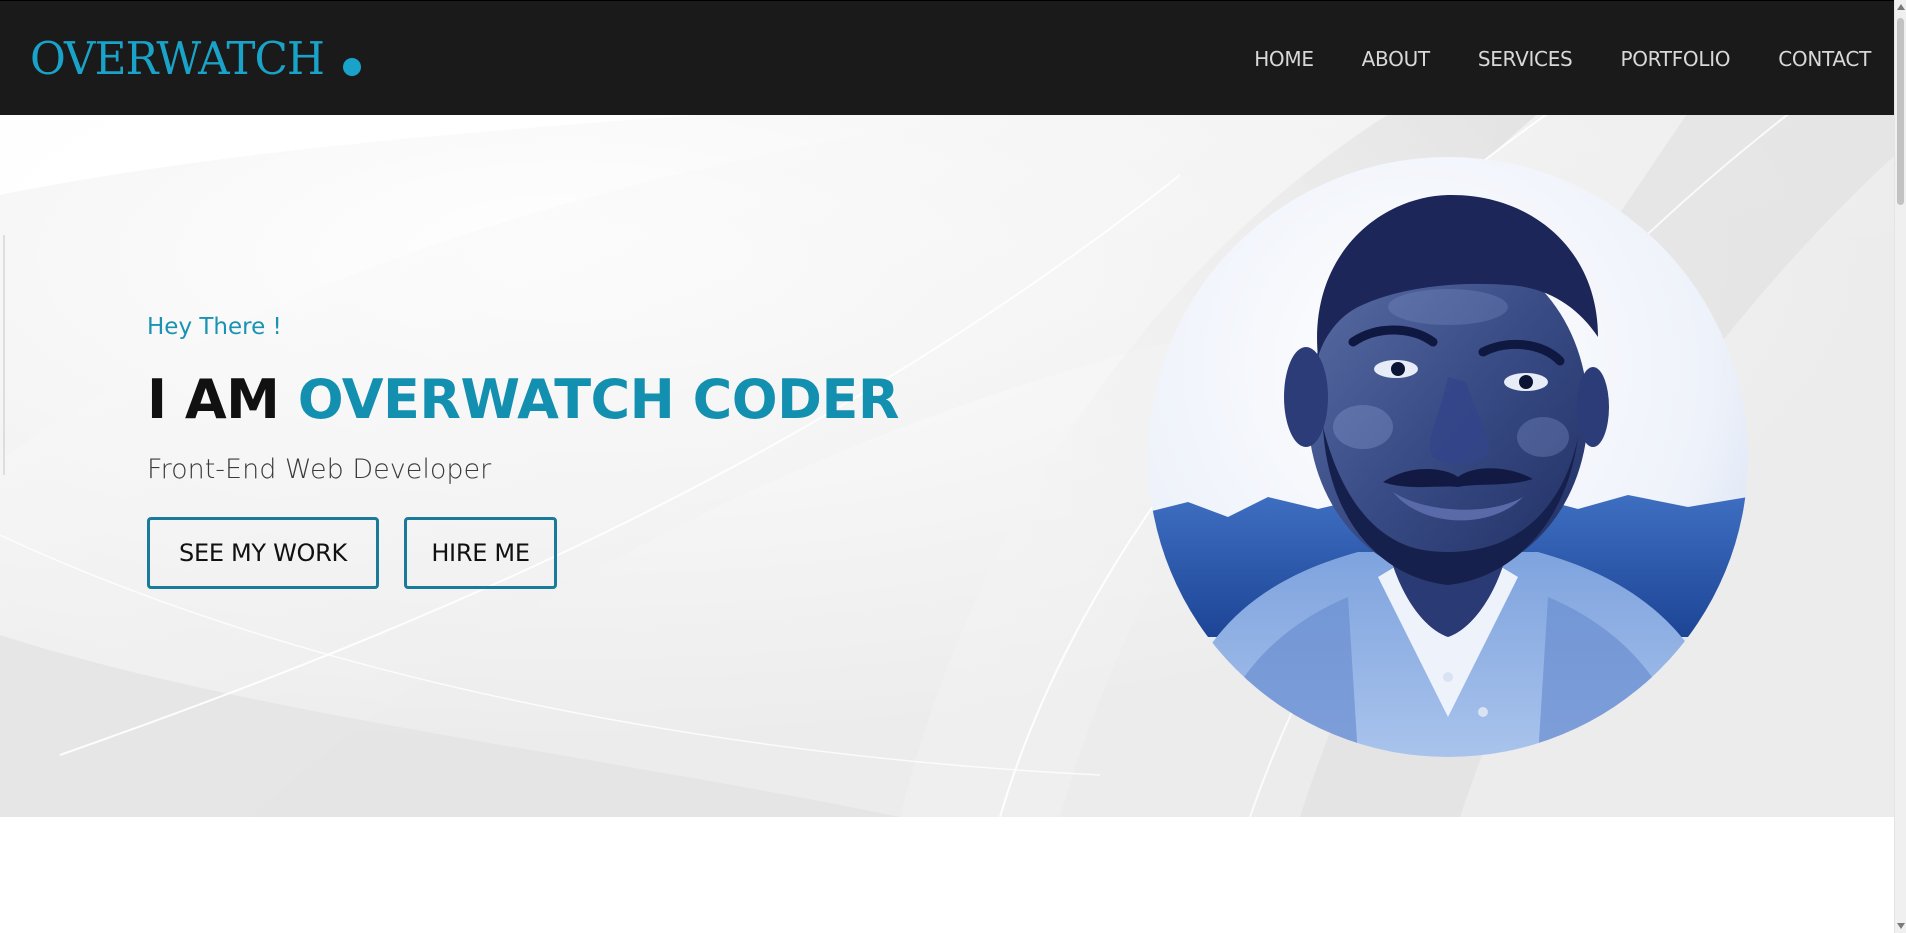  I want to click on logo-text: OVERWATCH, so click(177, 58).